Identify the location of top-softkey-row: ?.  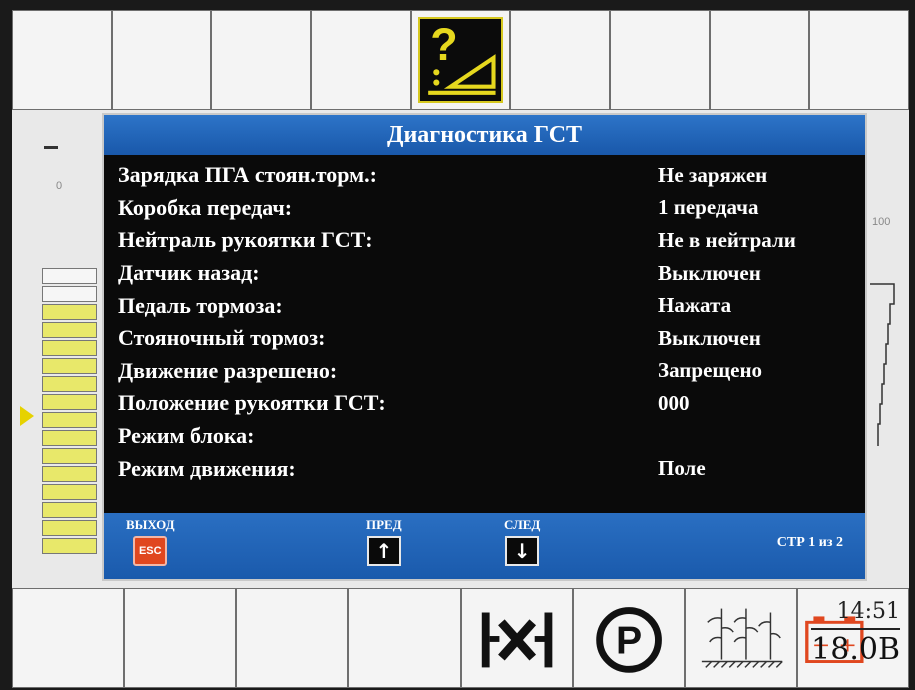
(461, 60).